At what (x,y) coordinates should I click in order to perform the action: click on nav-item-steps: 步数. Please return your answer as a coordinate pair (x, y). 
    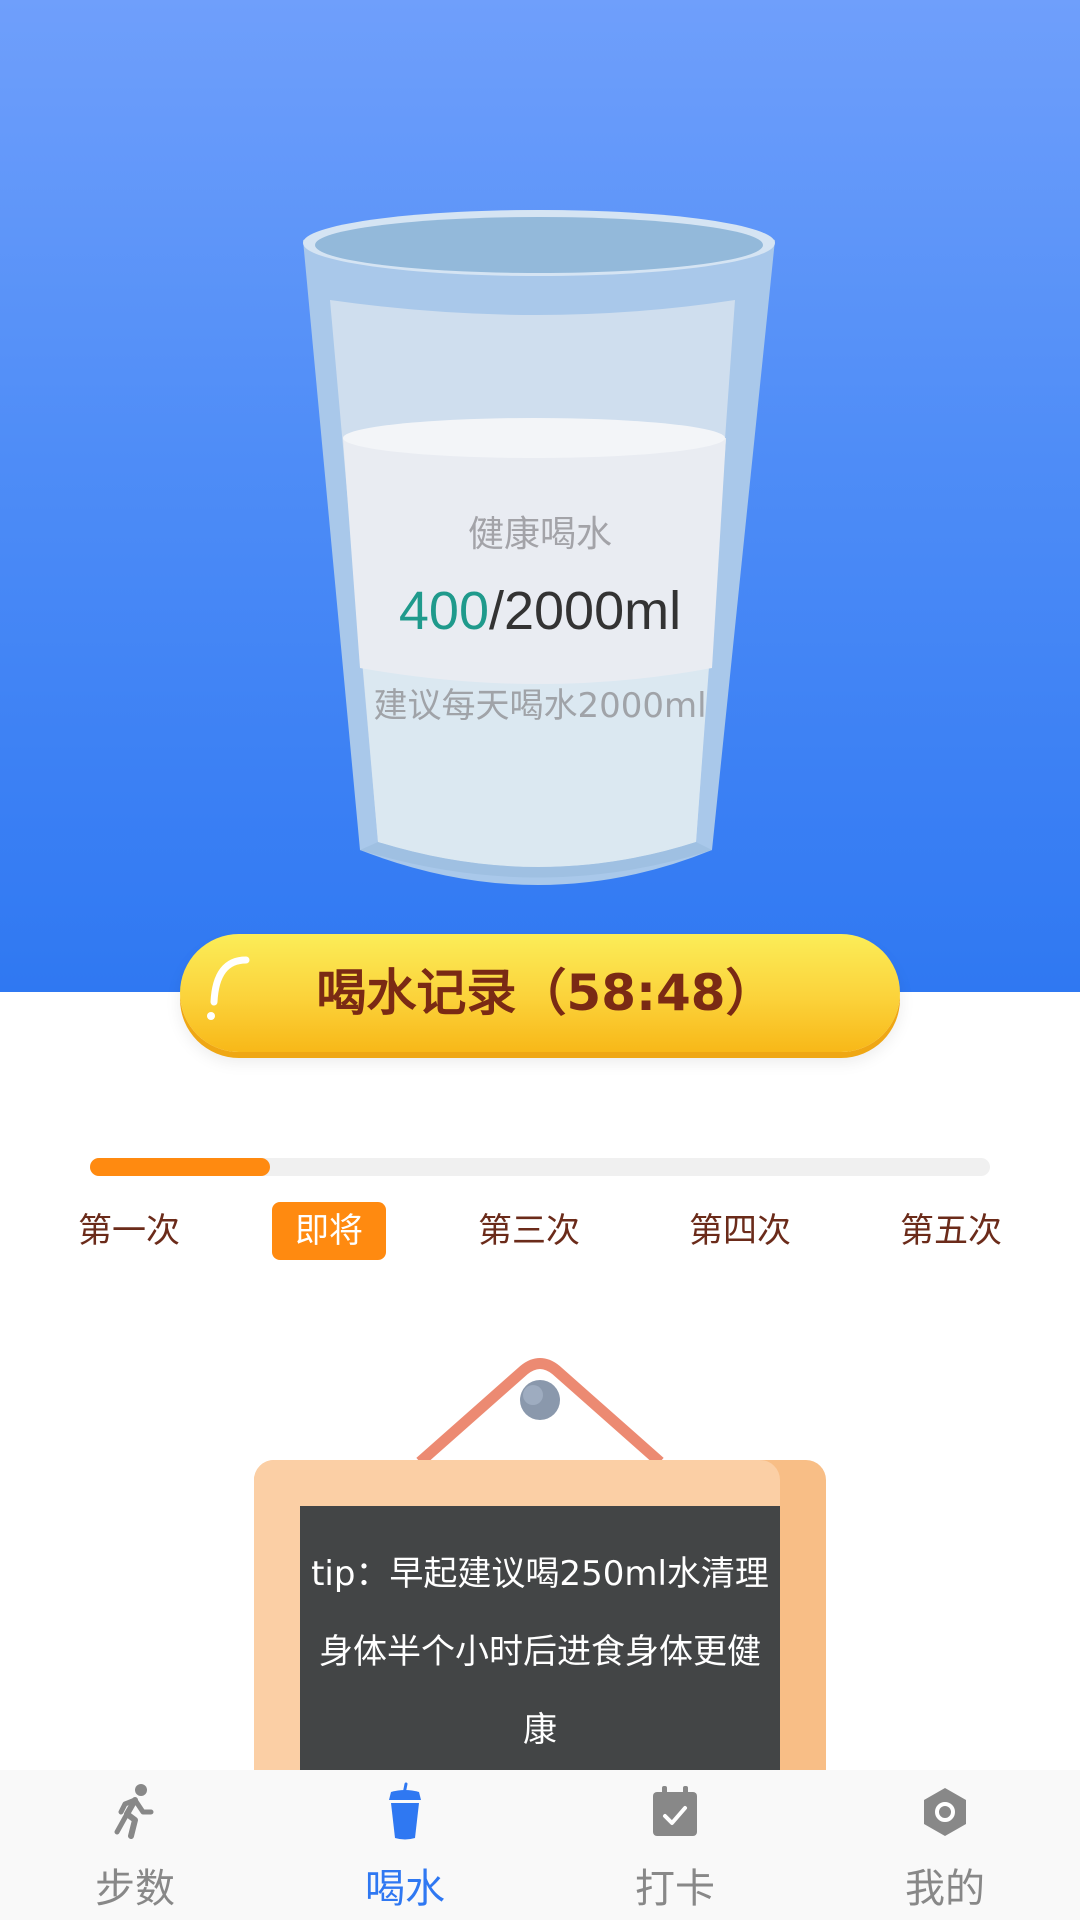
    Looking at the image, I should click on (135, 1845).